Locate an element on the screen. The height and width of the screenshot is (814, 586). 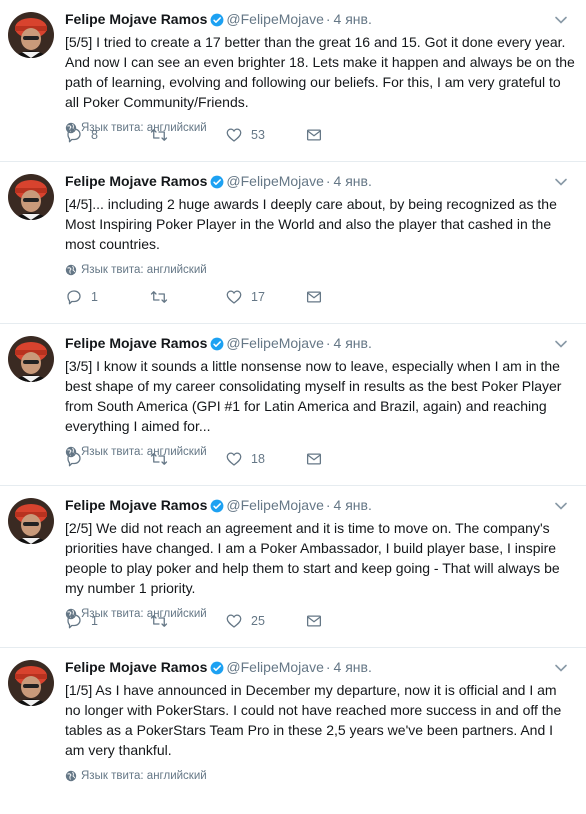
like-button: 17 is located at coordinates (265, 297).